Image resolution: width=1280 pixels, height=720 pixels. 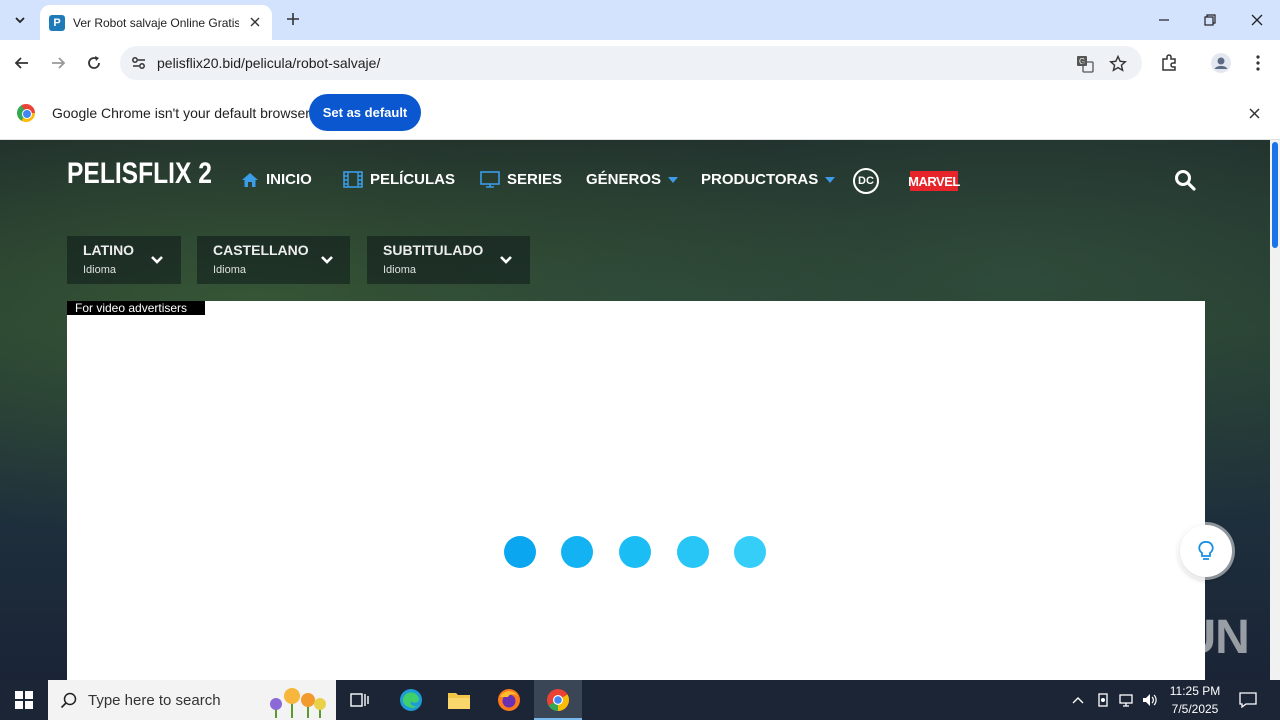 What do you see at coordinates (1275, 195) in the screenshot?
I see `scrollbar-thumb` at bounding box center [1275, 195].